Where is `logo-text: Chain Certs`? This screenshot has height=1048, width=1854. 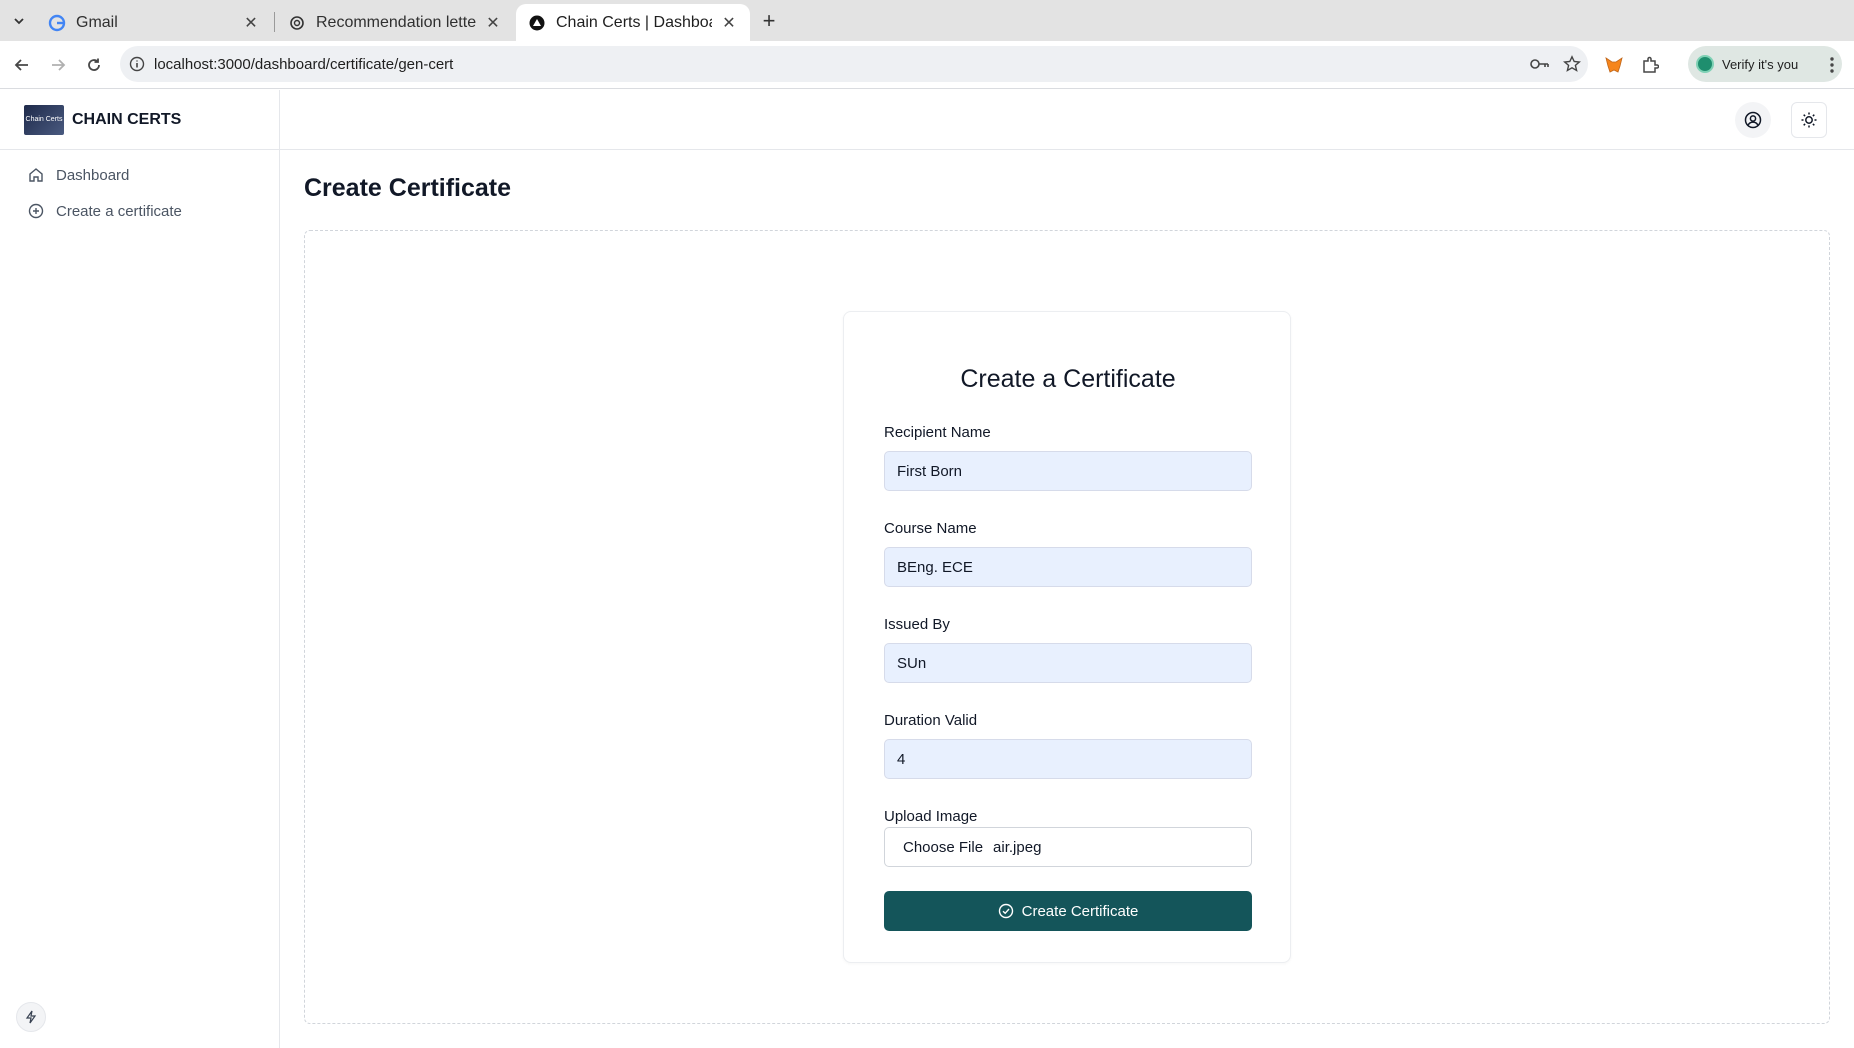
logo-text: Chain Certs is located at coordinates (44, 119).